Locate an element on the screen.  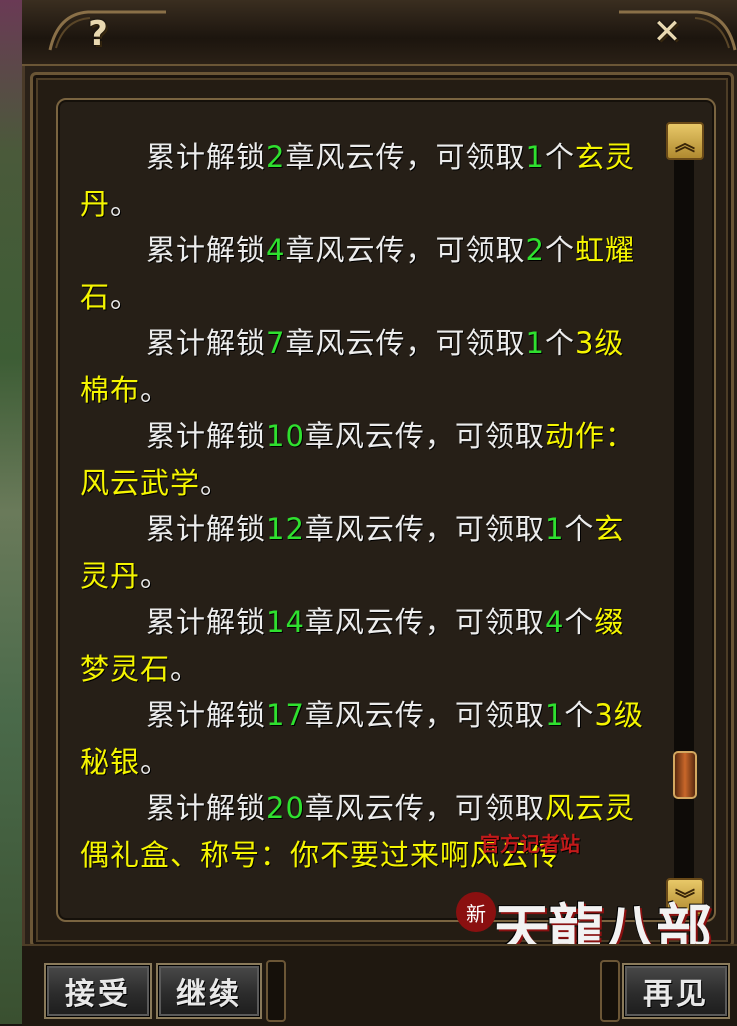
reward-paragraph: 累计解锁20章风云传，可领取风云灵偶礼盒、称号：你不要过来啊风云传 is located at coordinates (365, 831).